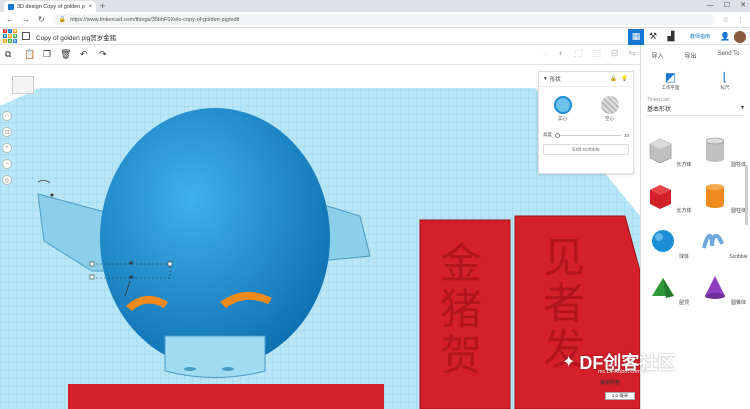 The width and height of the screenshot is (750, 409). I want to click on export-button: 导出, so click(691, 55).